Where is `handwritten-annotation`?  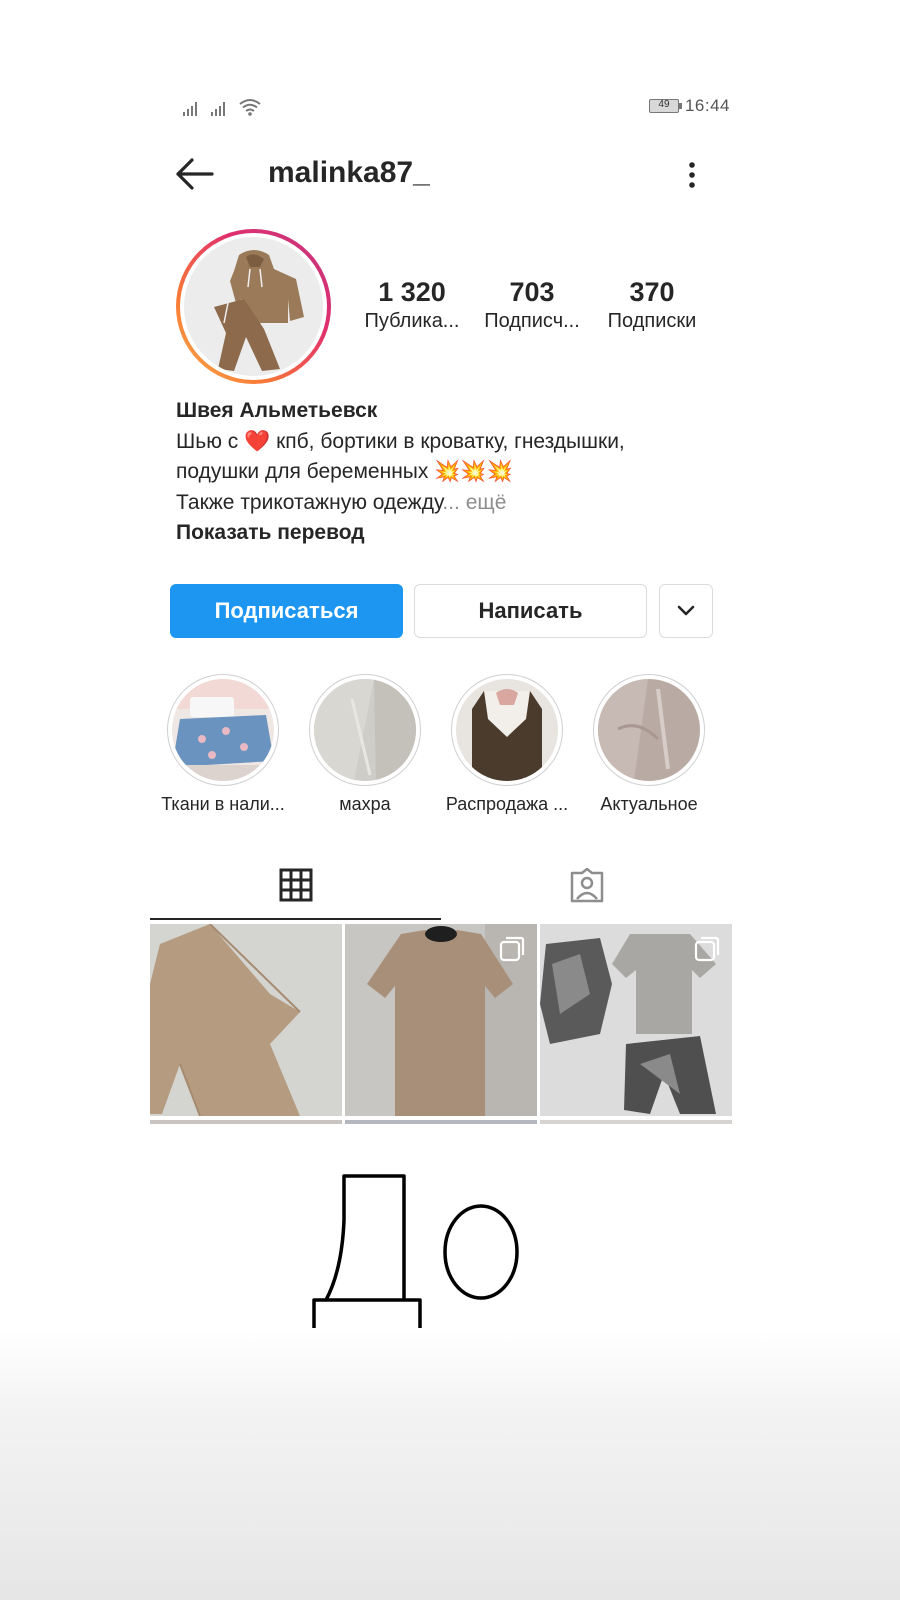
handwritten-annotation is located at coordinates (420, 1250).